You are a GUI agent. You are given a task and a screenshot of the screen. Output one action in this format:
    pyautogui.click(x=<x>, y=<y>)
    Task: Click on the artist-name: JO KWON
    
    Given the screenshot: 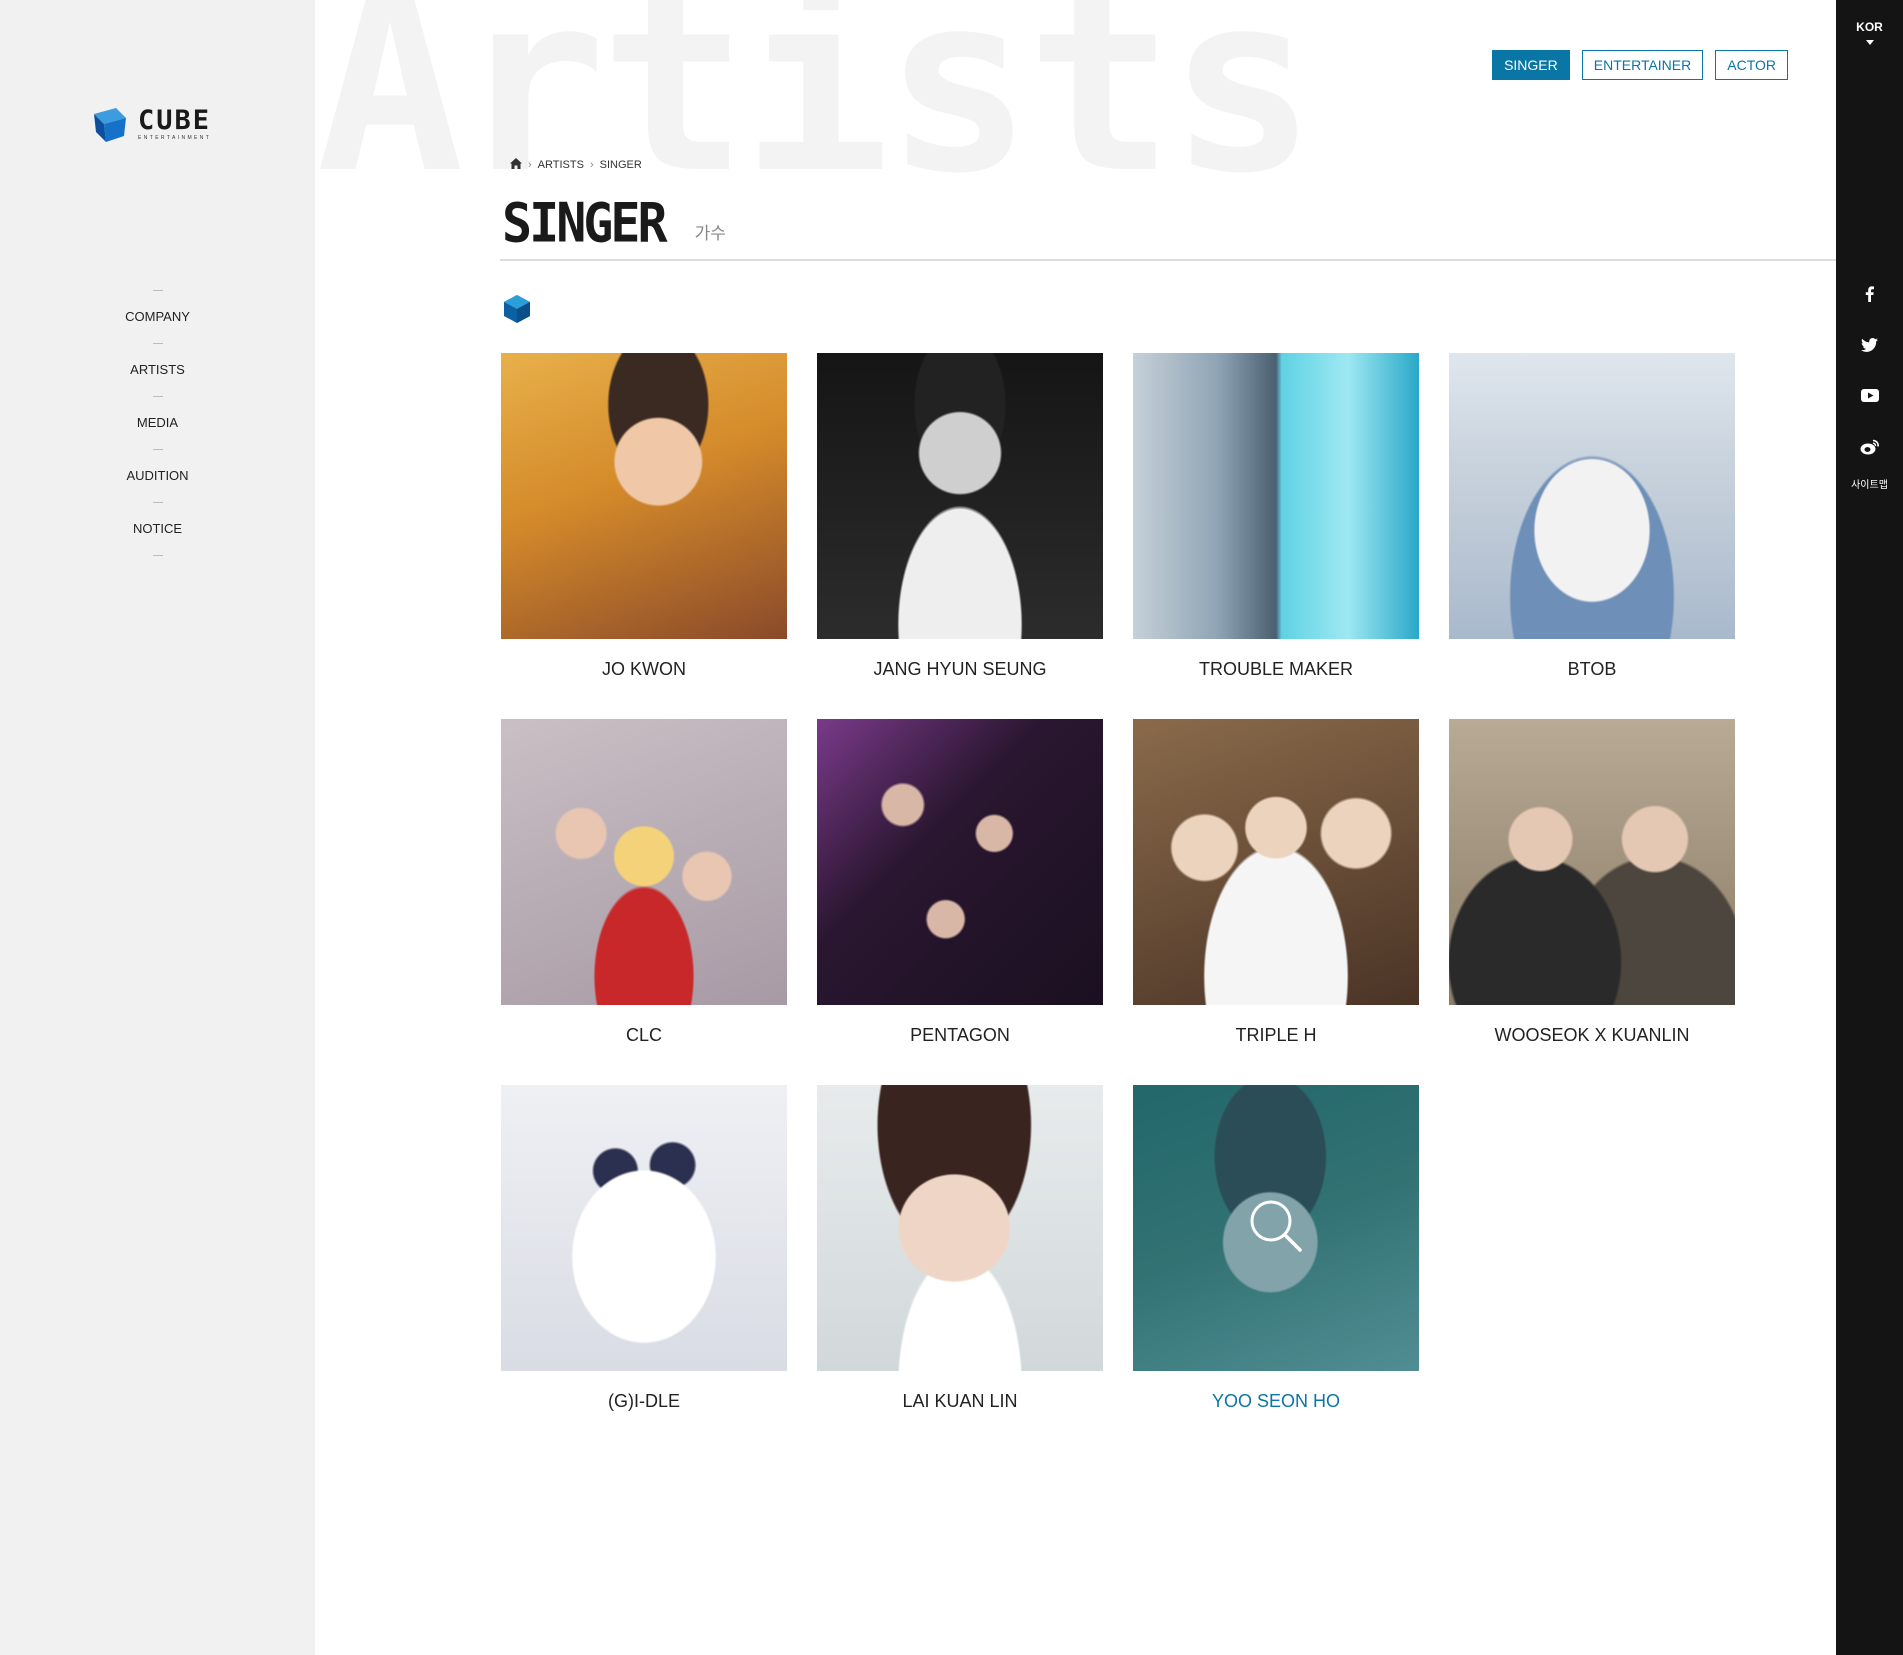 What is the action you would take?
    pyautogui.click(x=644, y=669)
    